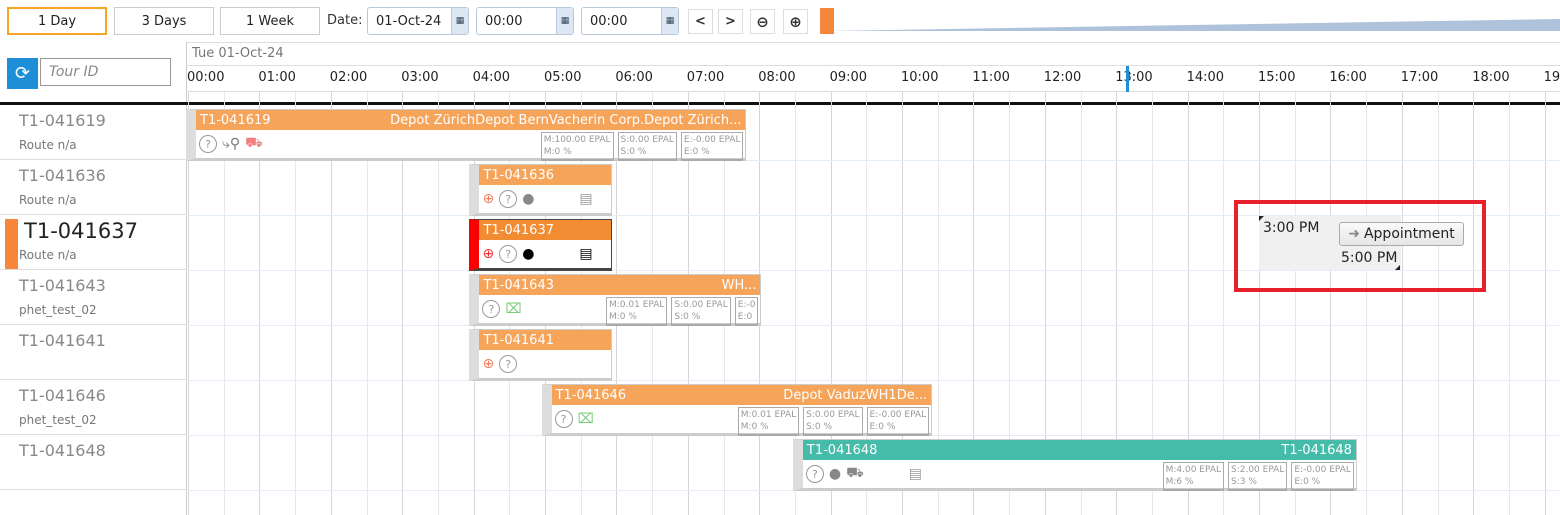 The height and width of the screenshot is (515, 1560). I want to click on time-to-value: 00:00, so click(609, 21).